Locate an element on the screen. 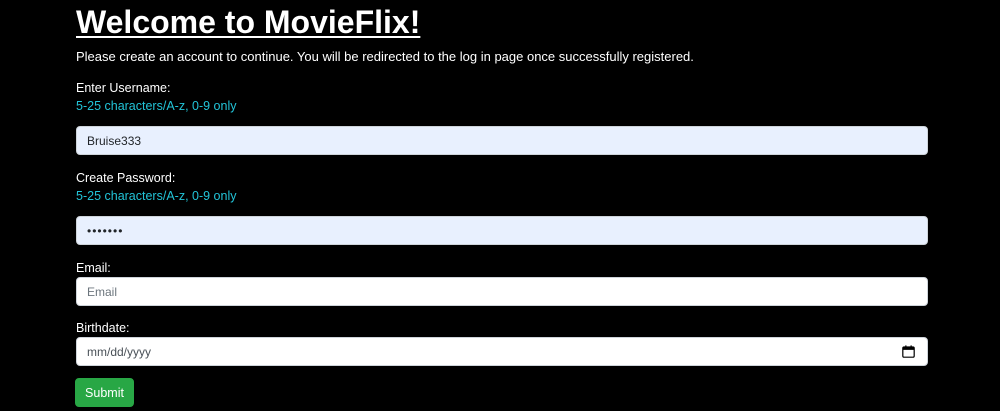 This screenshot has width=1000, height=411. calendar-icon is located at coordinates (908, 351).